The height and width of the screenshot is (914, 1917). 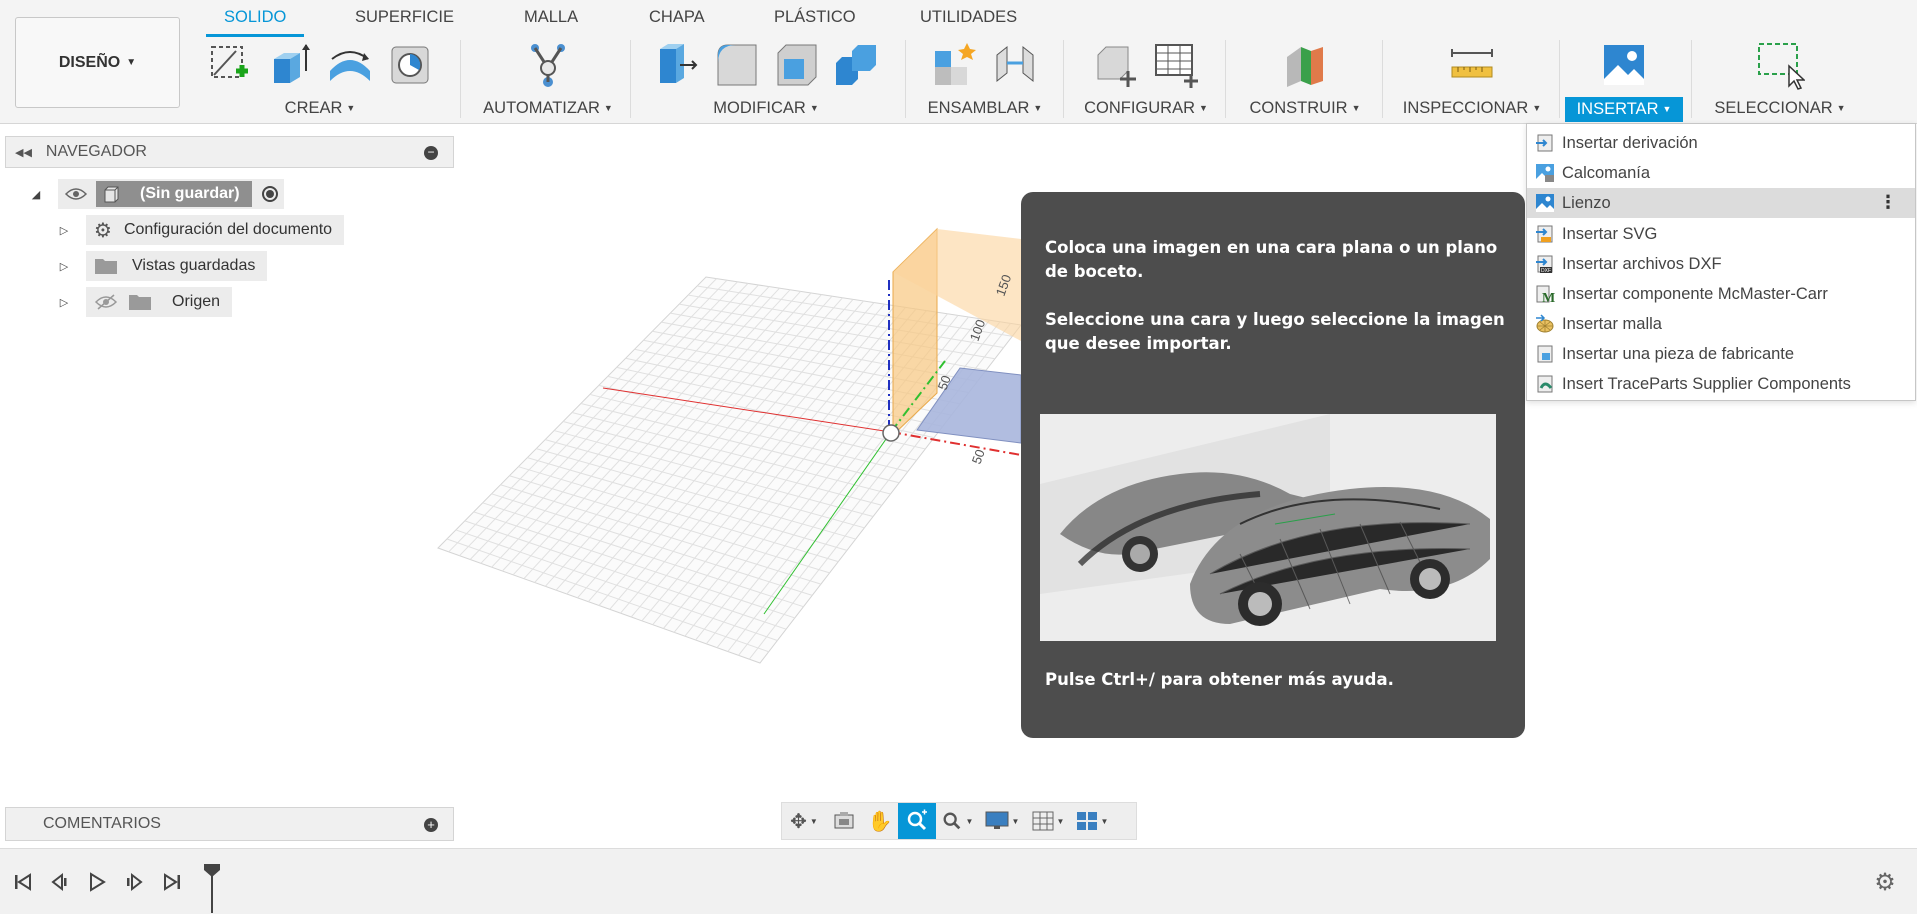 I want to click on tab-solido: SOLIDO, so click(x=255, y=17).